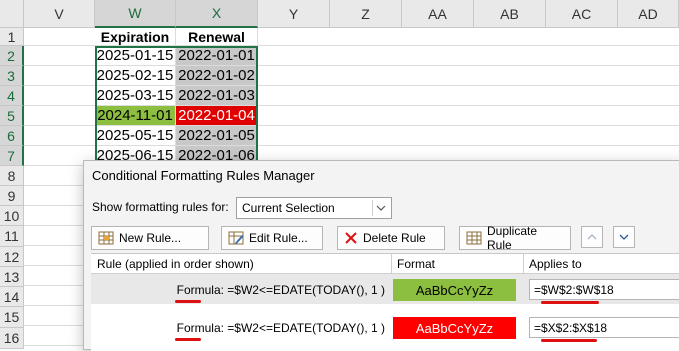 The width and height of the screenshot is (679, 351). Describe the element at coordinates (12, 297) in the screenshot. I see `row-header-14: 14` at that location.